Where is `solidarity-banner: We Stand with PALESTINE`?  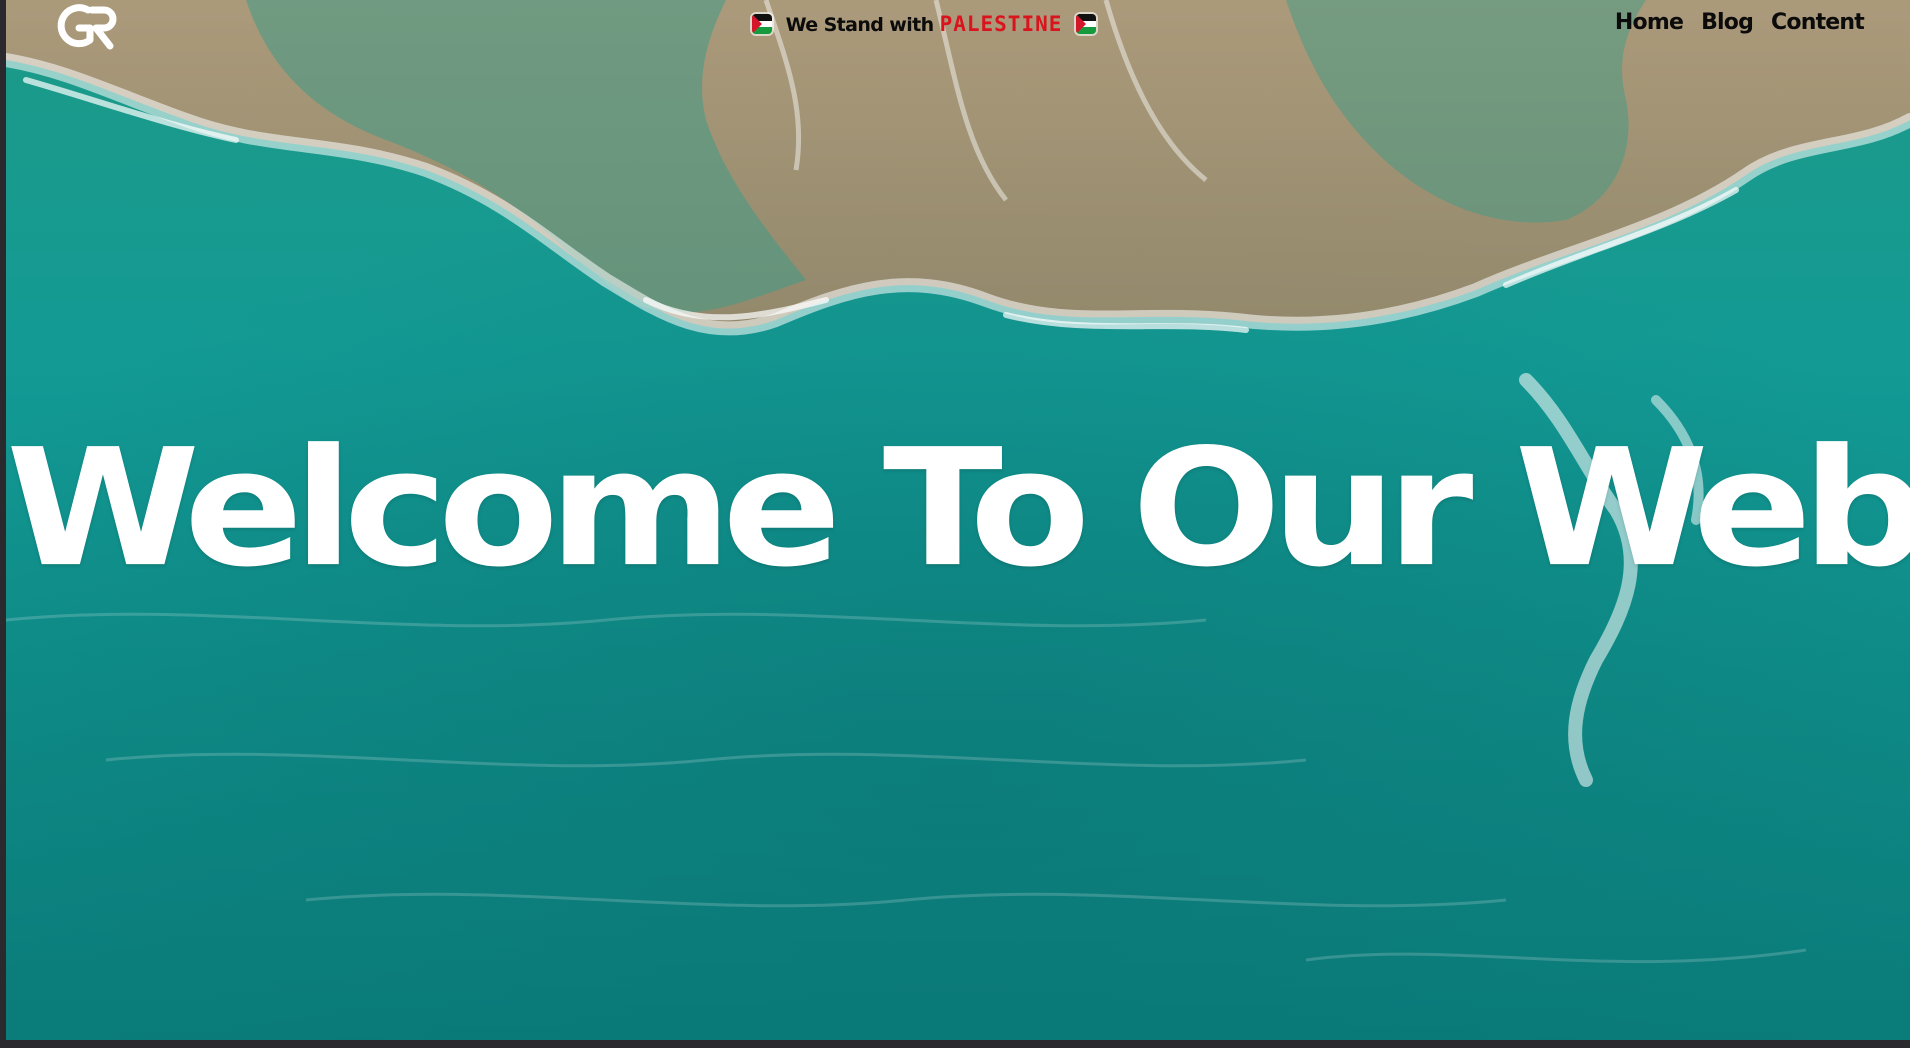
solidarity-banner: We Stand with PALESTINE is located at coordinates (941, 24).